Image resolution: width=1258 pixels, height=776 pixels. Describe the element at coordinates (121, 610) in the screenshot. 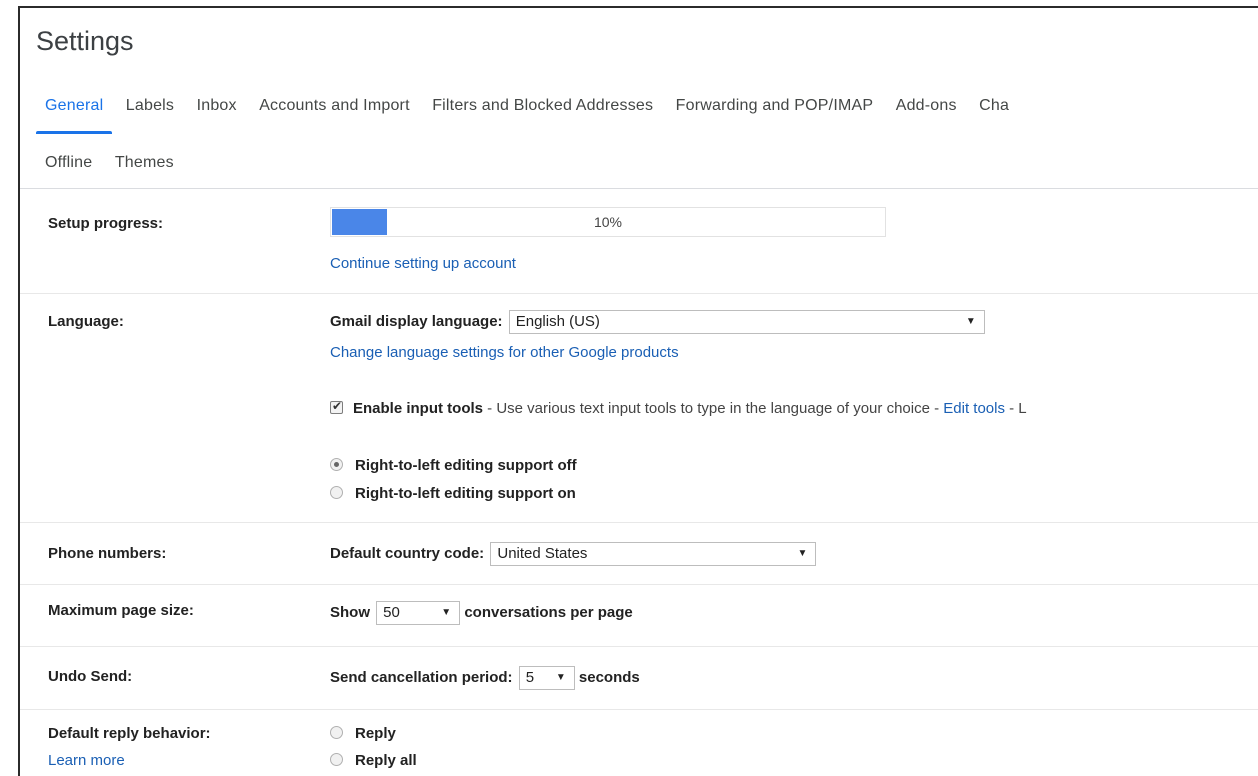

I see `max-page-size-label: Maximum page size:` at that location.